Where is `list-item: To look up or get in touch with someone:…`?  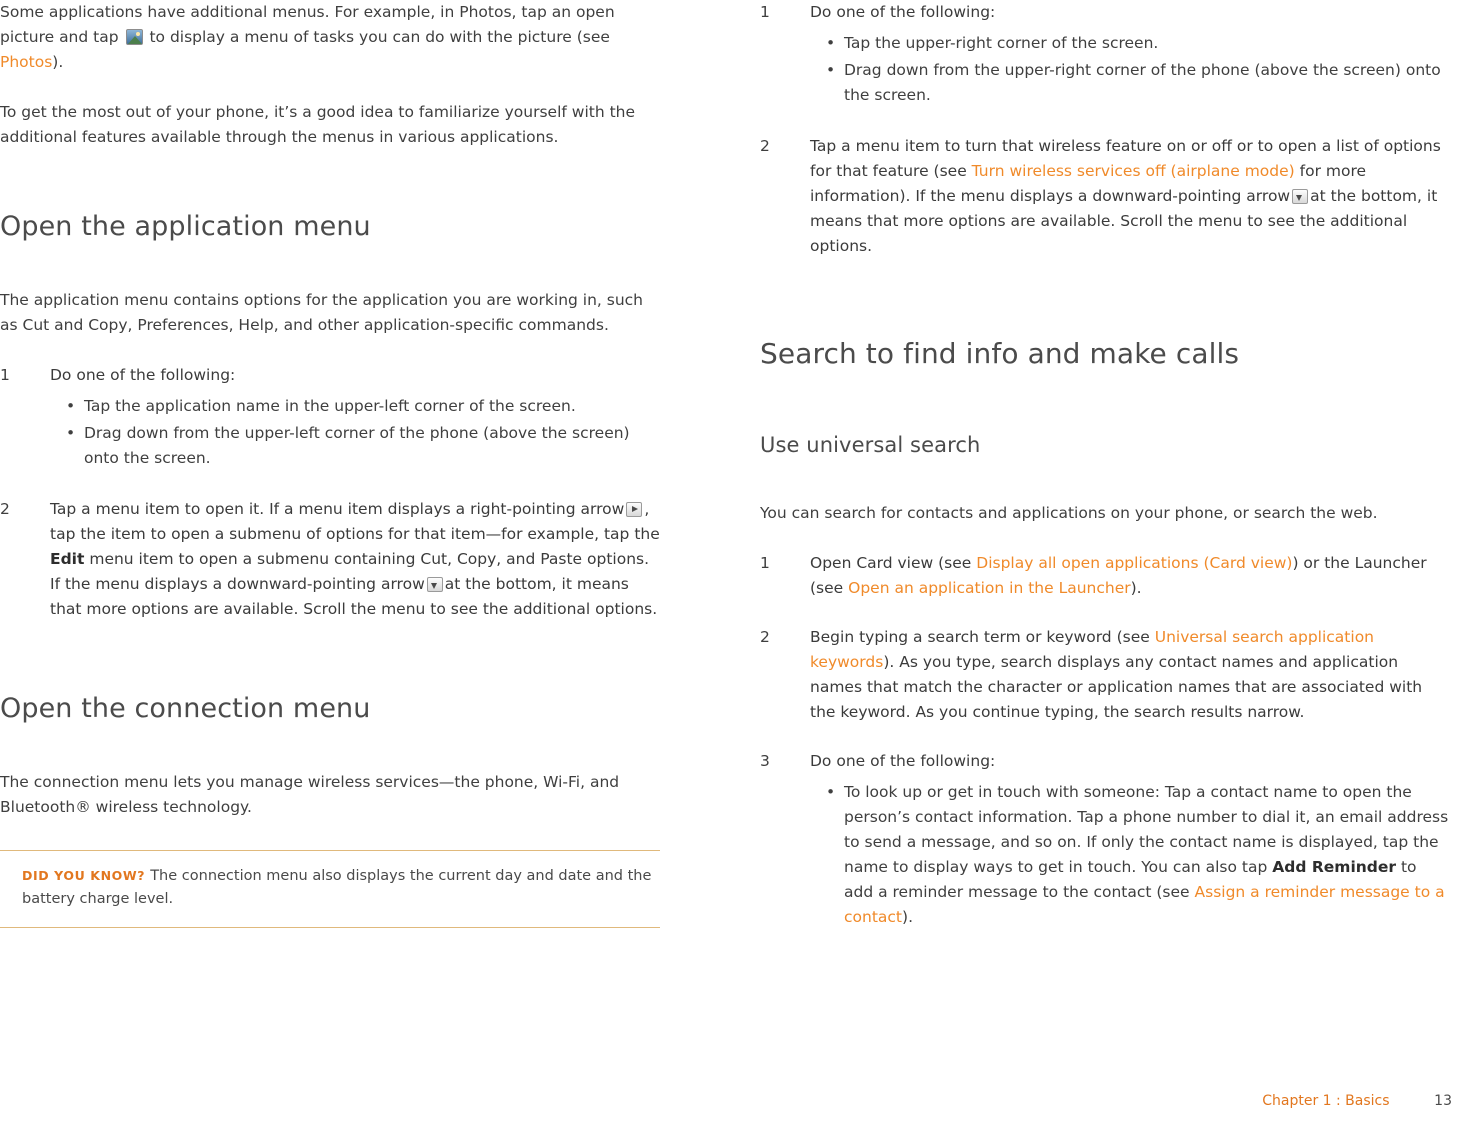
list-item: To look up or get in touch with someone:… is located at coordinates (1138, 855).